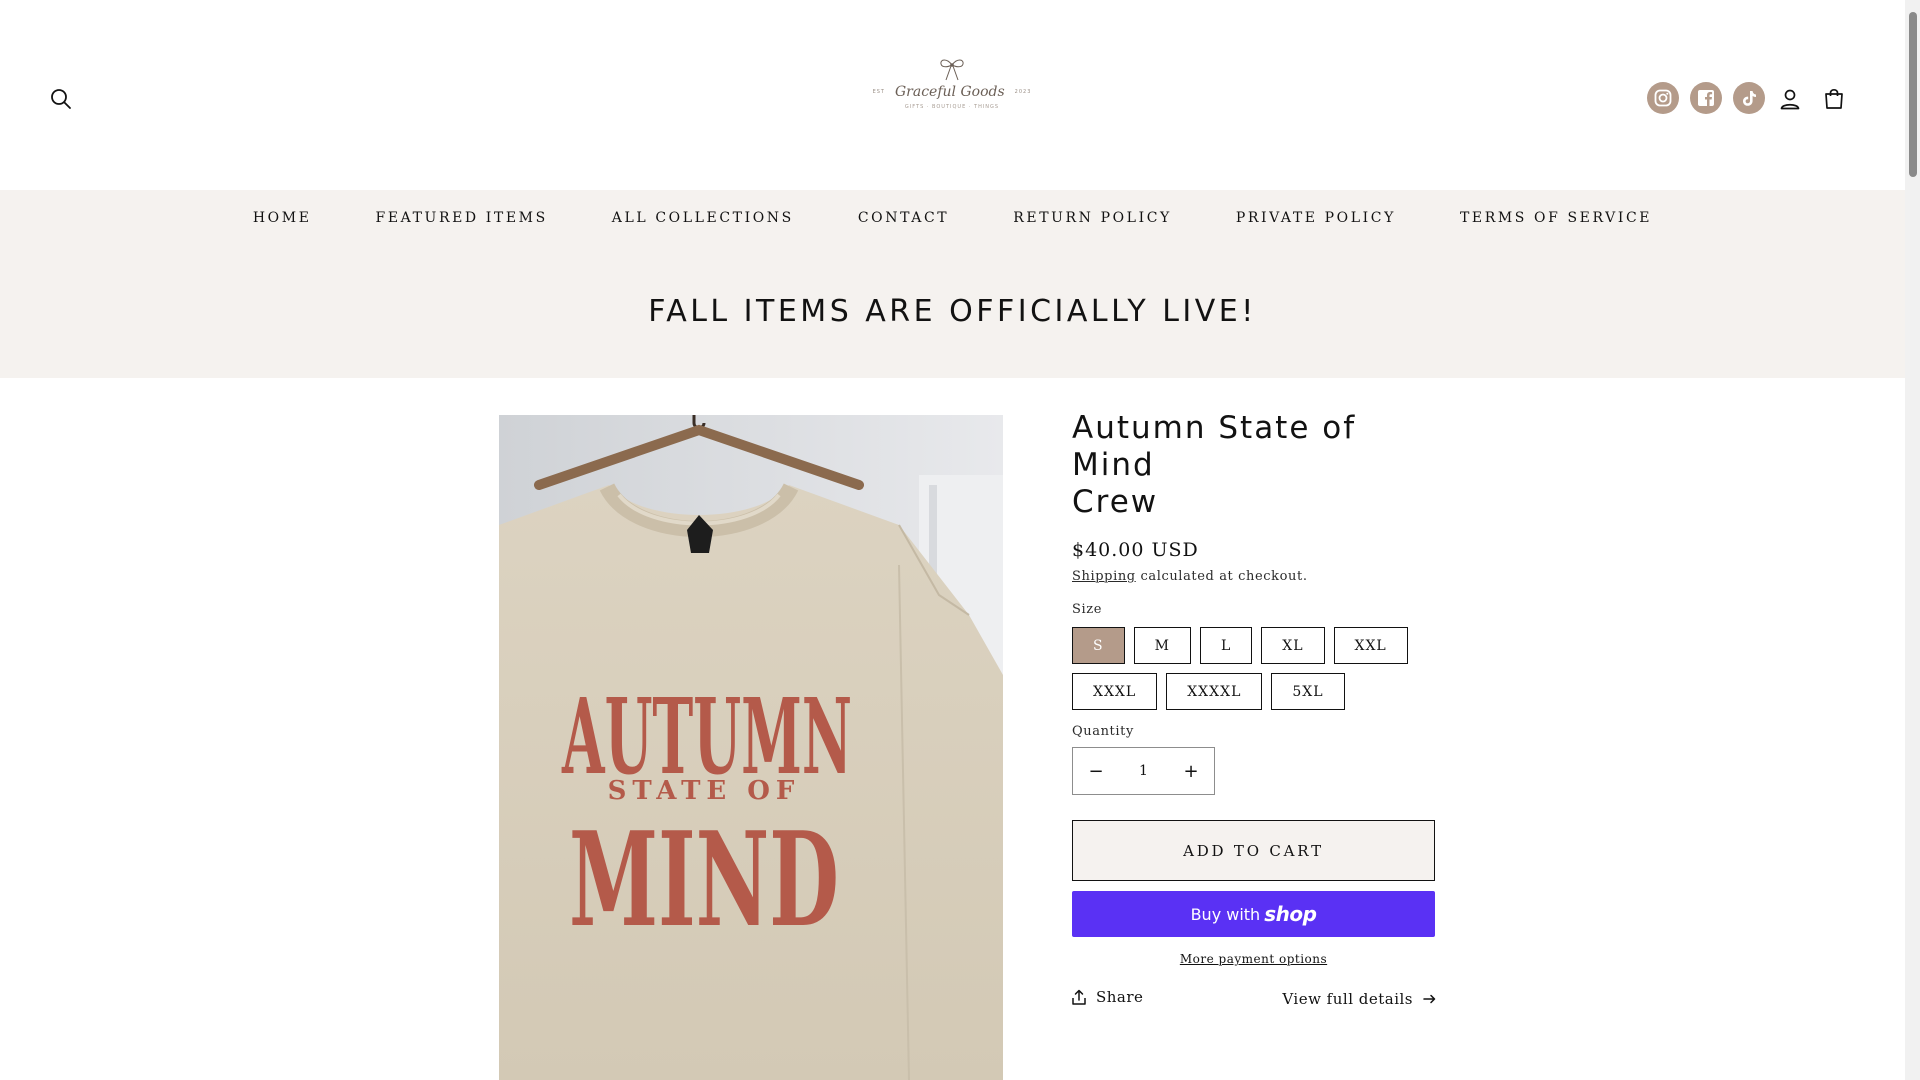  I want to click on buy-with-shop-button: Buy with shop, so click(1253, 914).